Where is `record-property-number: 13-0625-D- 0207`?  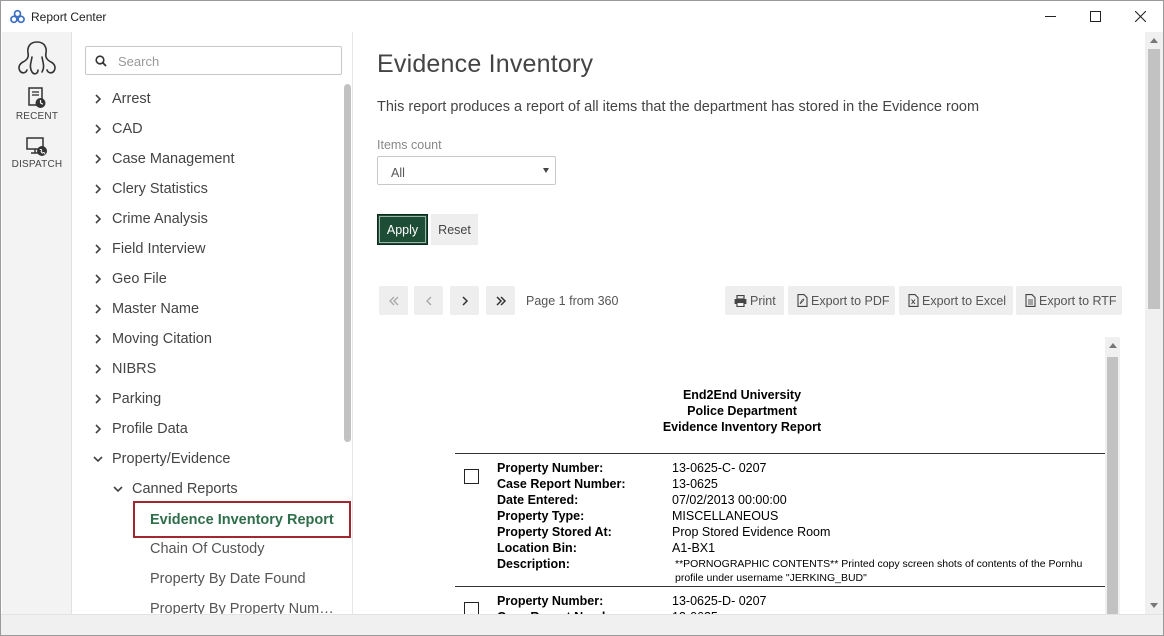 record-property-number: 13-0625-D- 0207 is located at coordinates (719, 601).